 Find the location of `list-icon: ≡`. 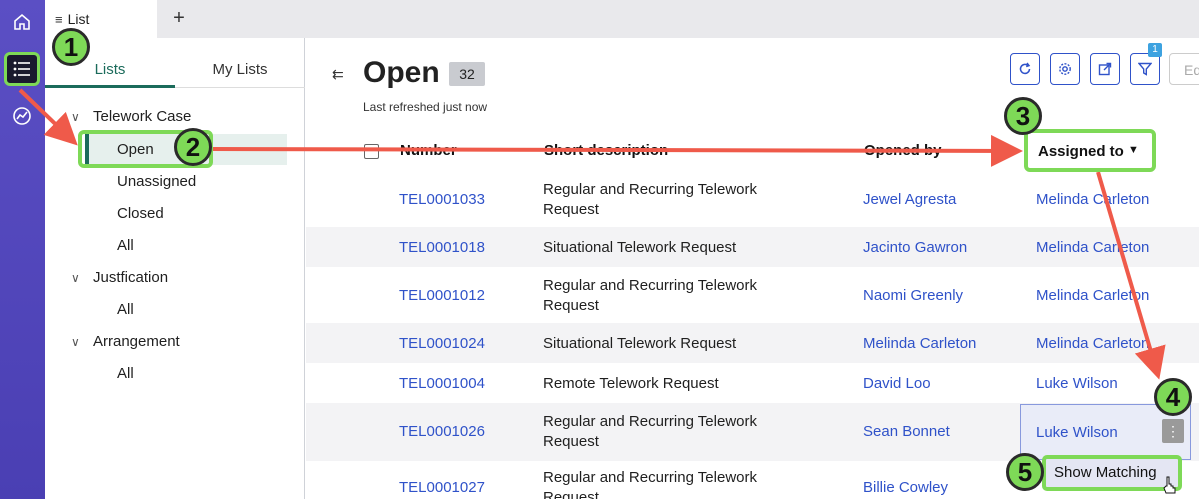

list-icon: ≡ is located at coordinates (59, 19).